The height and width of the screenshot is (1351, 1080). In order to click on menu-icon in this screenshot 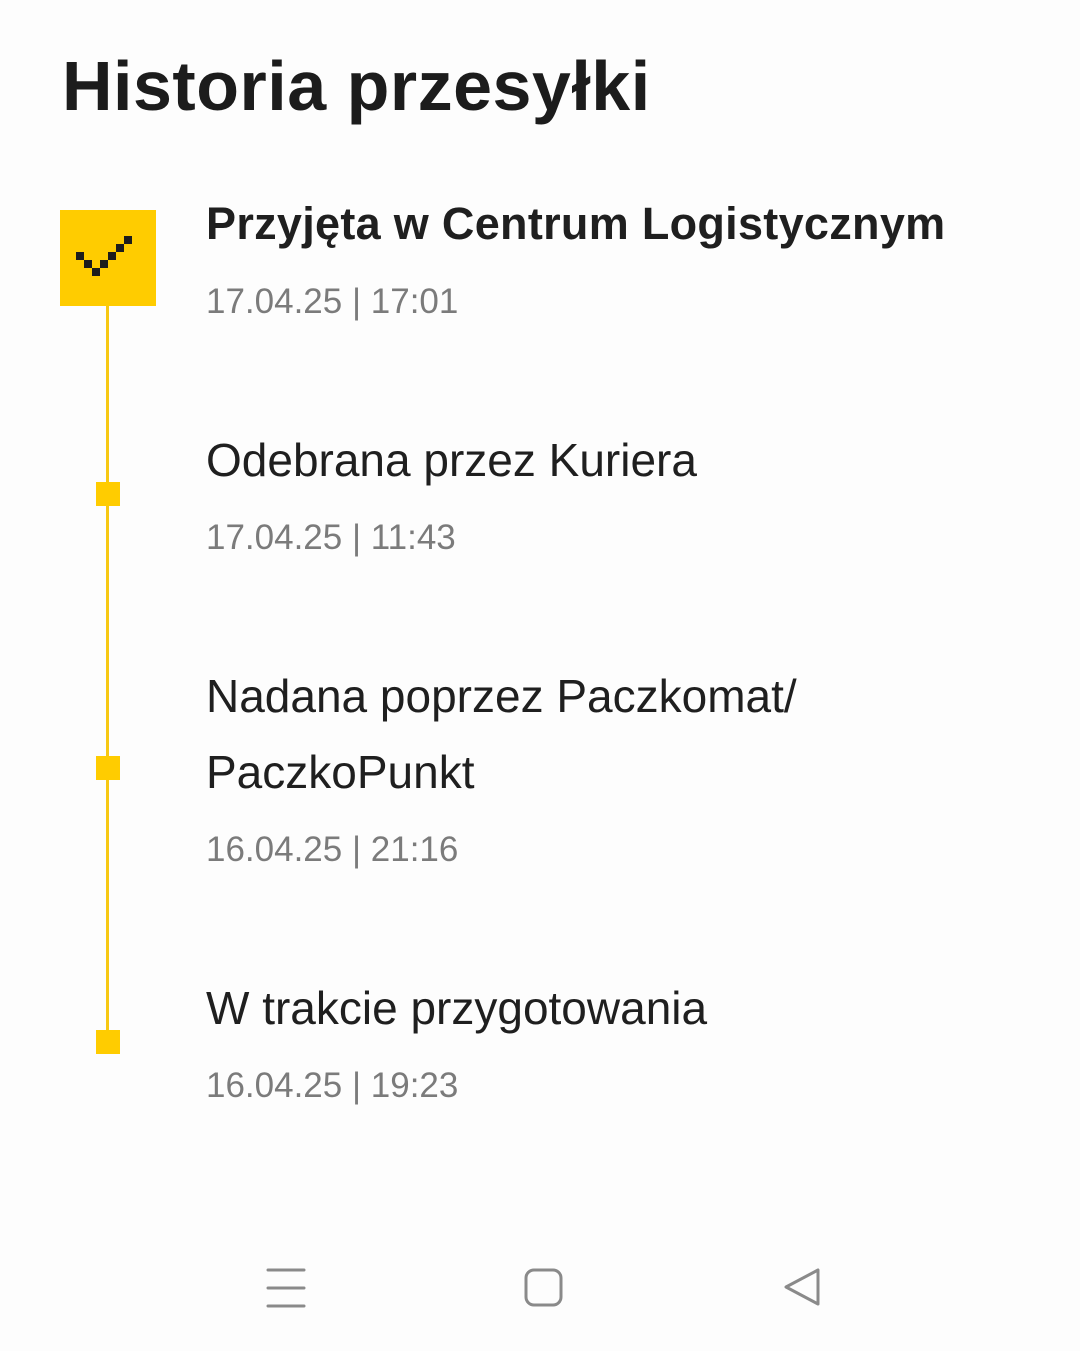, I will do `click(286, 1288)`.